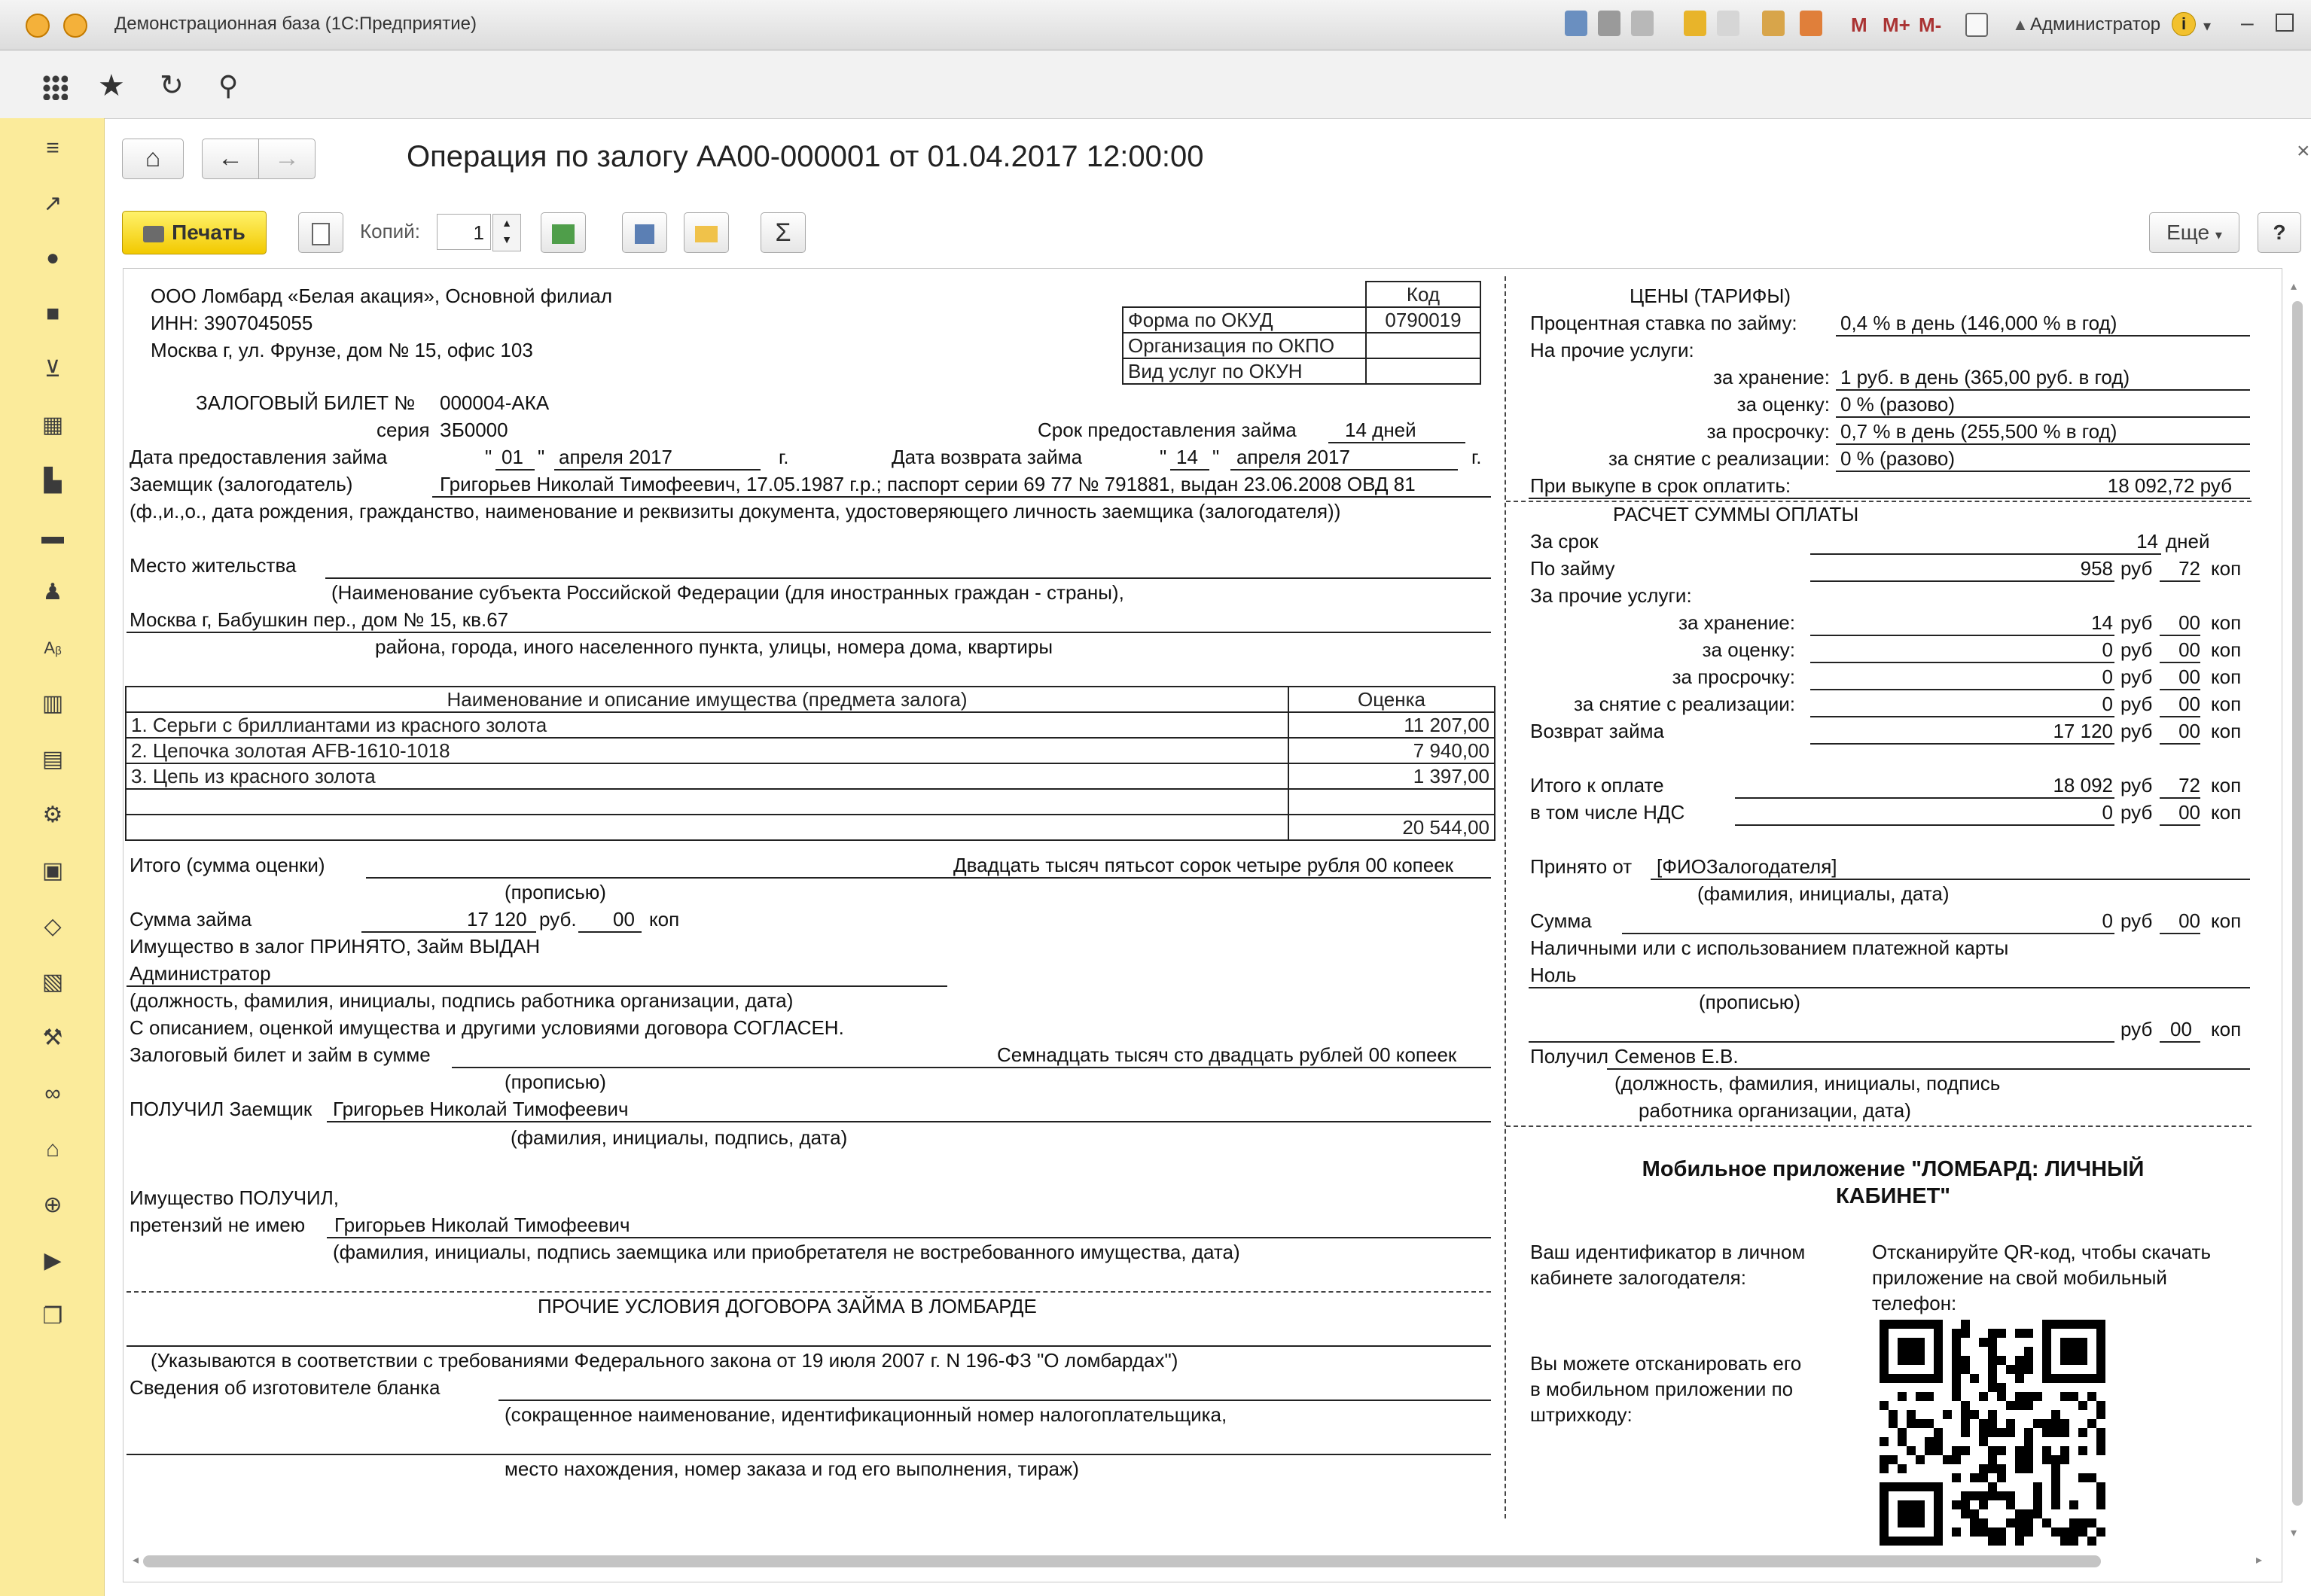  I want to click on more-button: Еще ▾, so click(2194, 233).